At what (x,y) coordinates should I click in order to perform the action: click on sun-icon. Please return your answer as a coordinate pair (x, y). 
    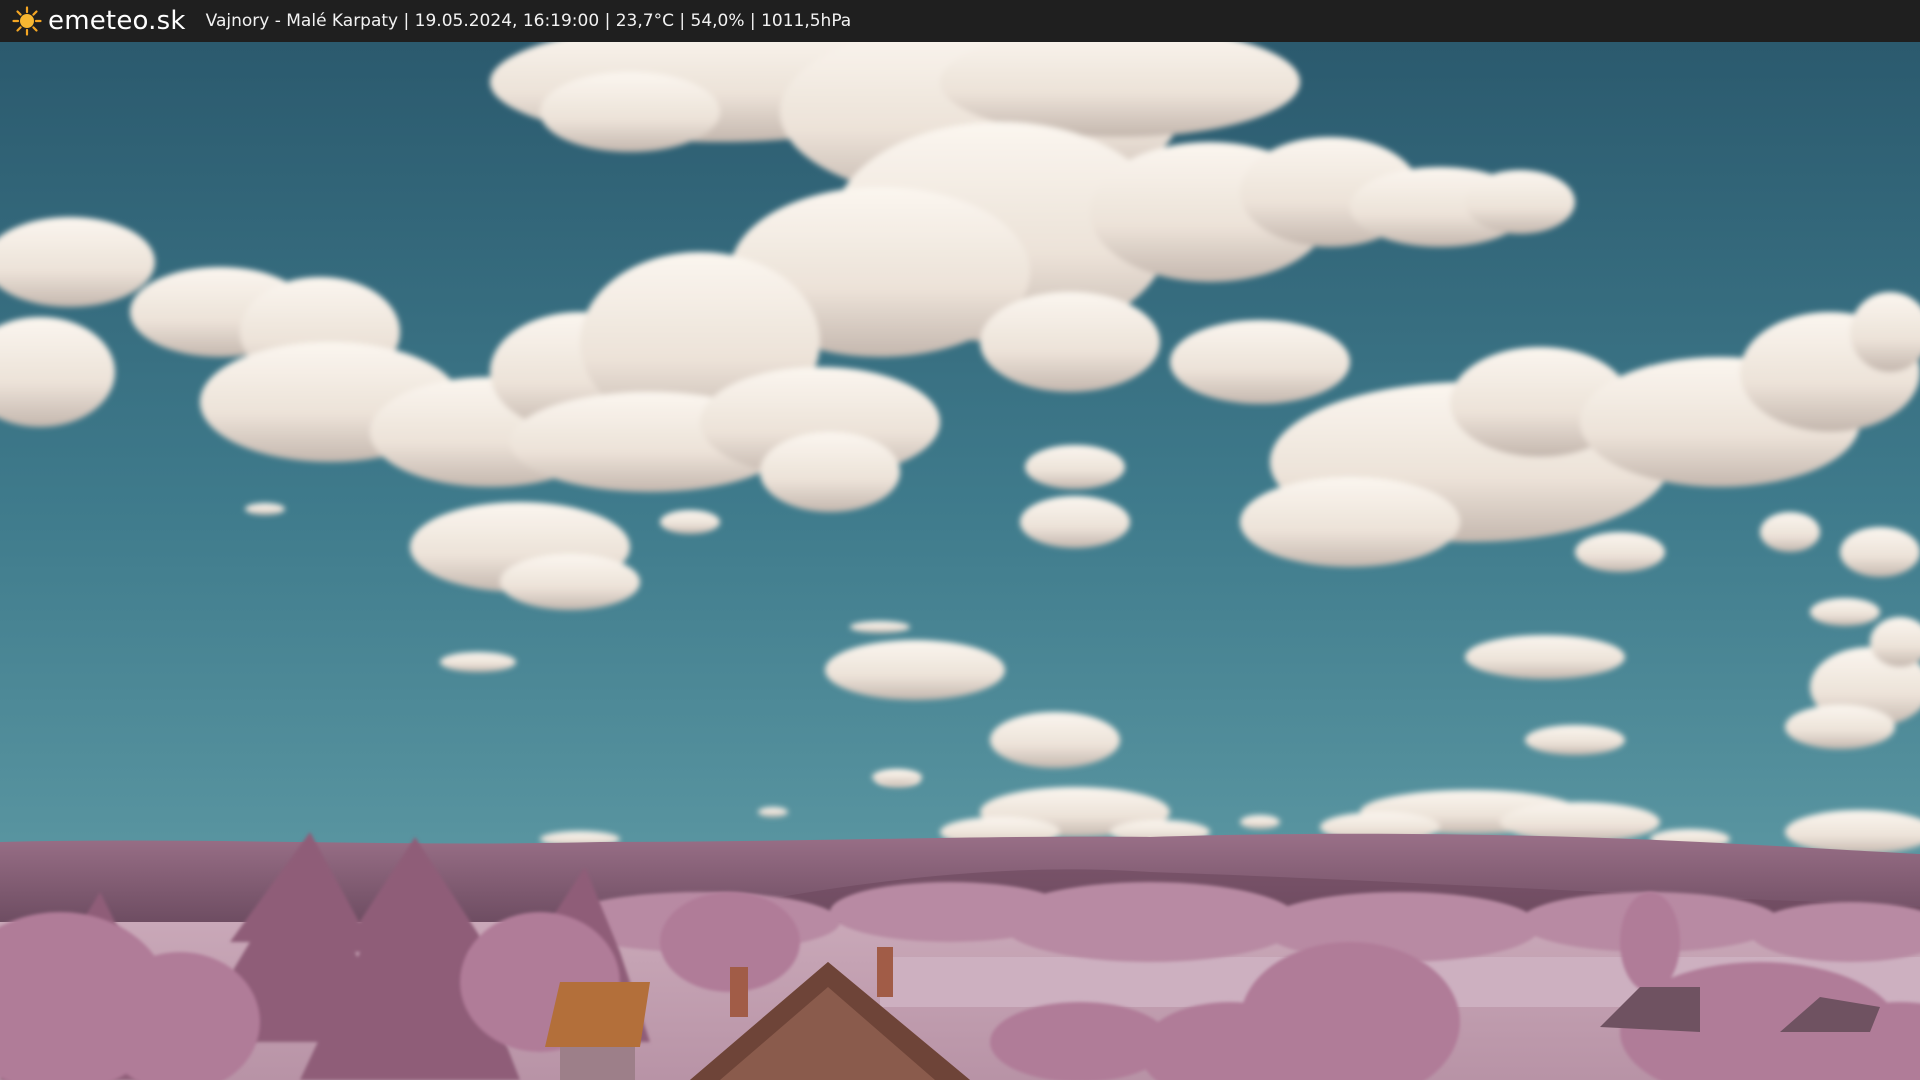
    Looking at the image, I should click on (27, 21).